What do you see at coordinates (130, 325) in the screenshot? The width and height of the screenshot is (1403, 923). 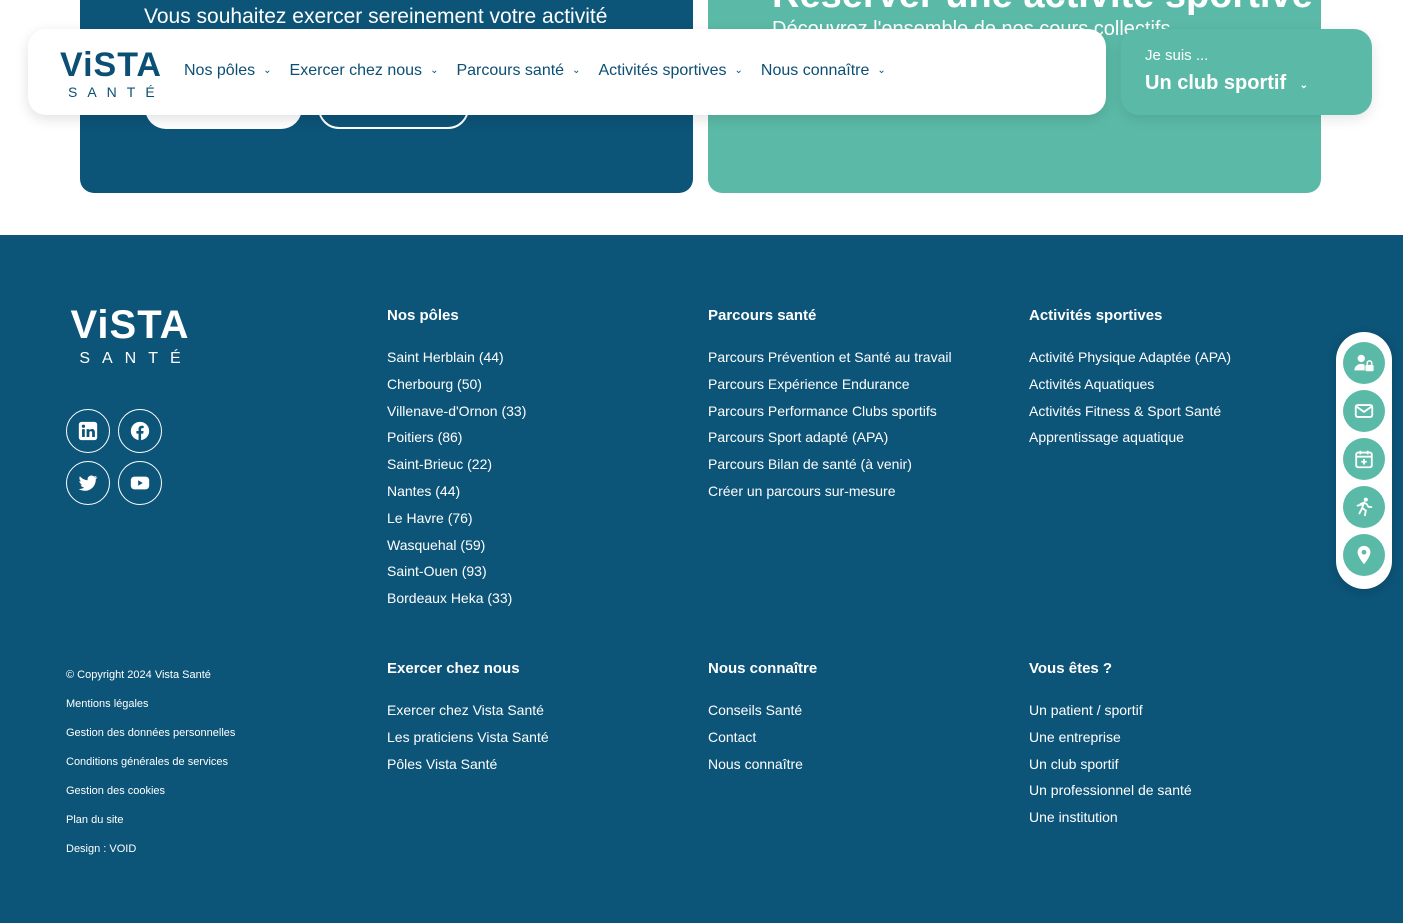 I see `footer-logo-main: ViSTA` at bounding box center [130, 325].